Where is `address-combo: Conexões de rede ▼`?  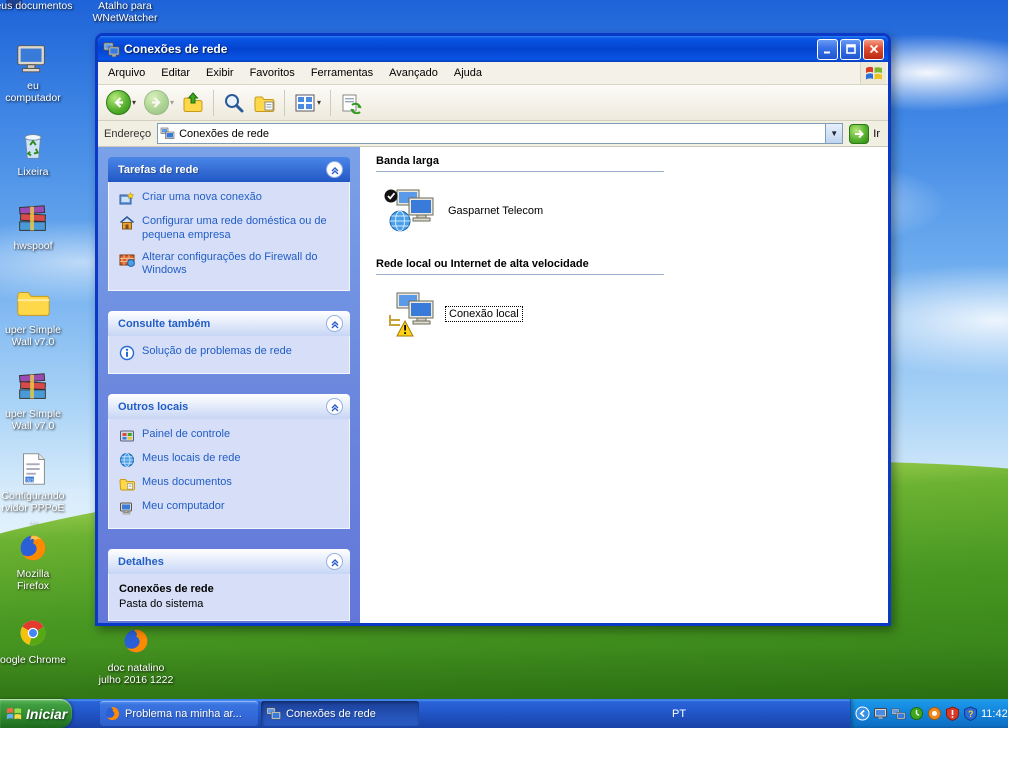 address-combo: Conexões de rede ▼ is located at coordinates (500, 133).